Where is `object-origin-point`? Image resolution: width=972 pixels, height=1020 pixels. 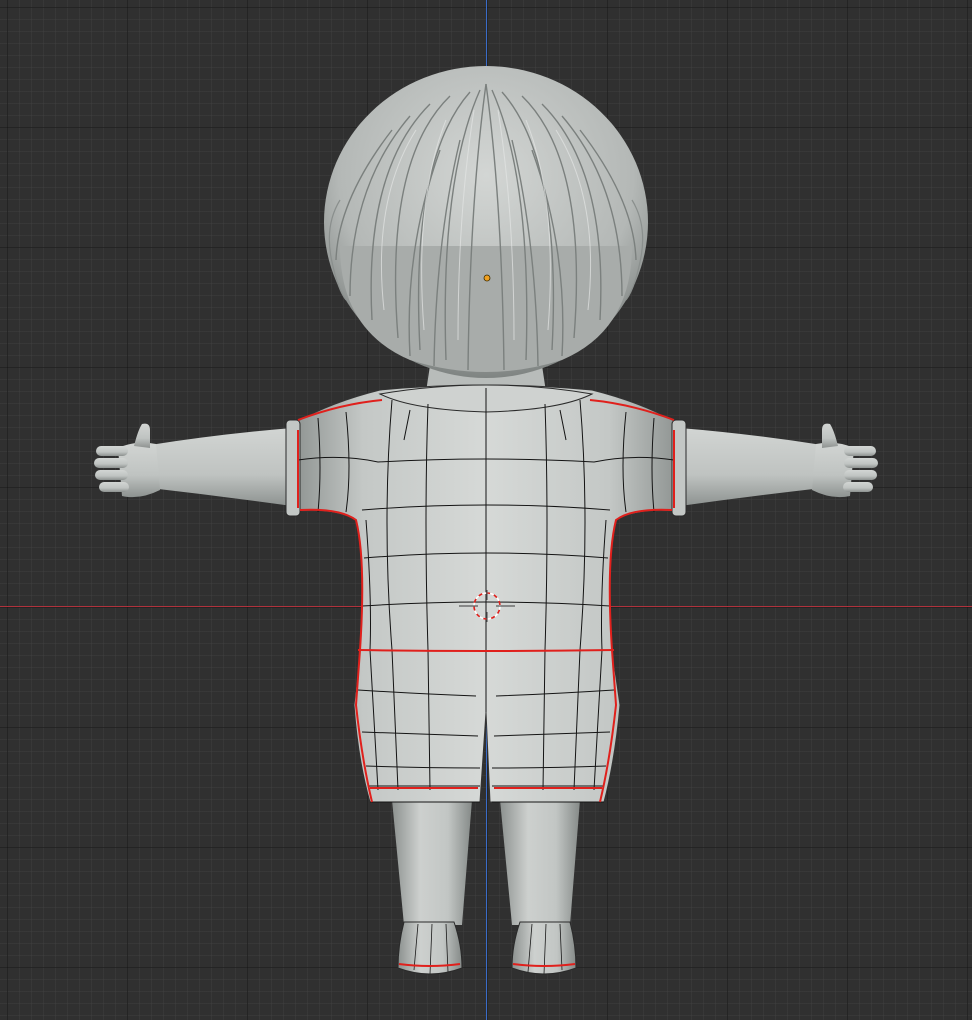 object-origin-point is located at coordinates (487, 278).